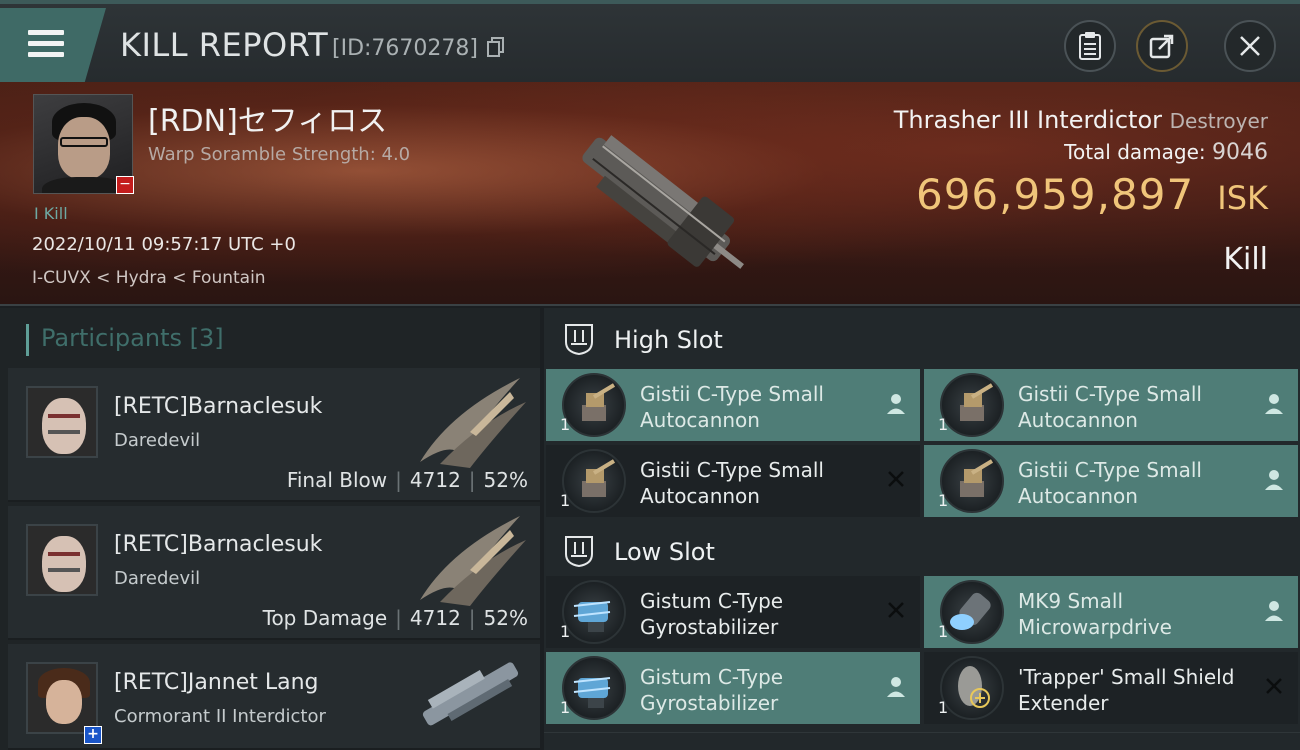  Describe the element at coordinates (216, 682) in the screenshot. I see `participant-name: [RETC]Jannet Lang` at that location.